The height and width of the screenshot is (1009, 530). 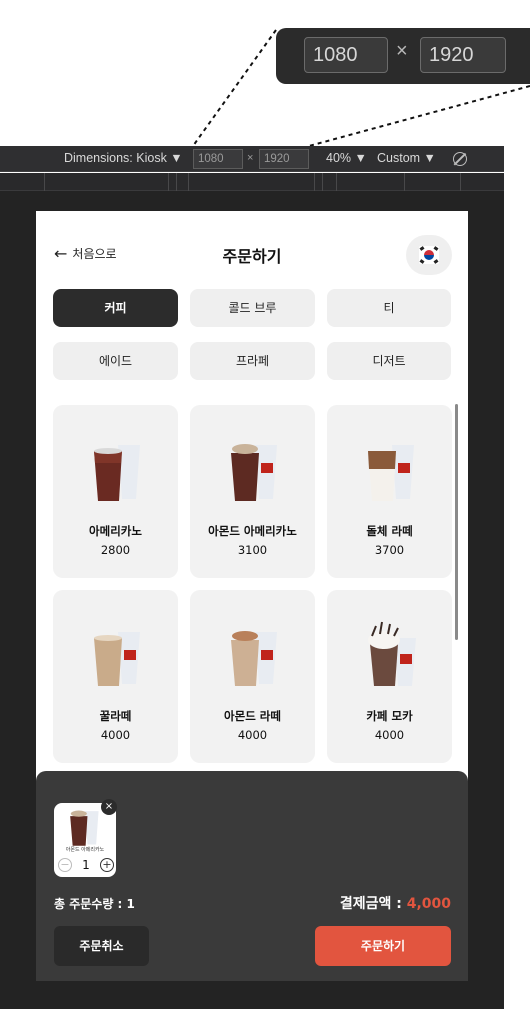 I want to click on device-height-input: 1920, so click(x=284, y=159).